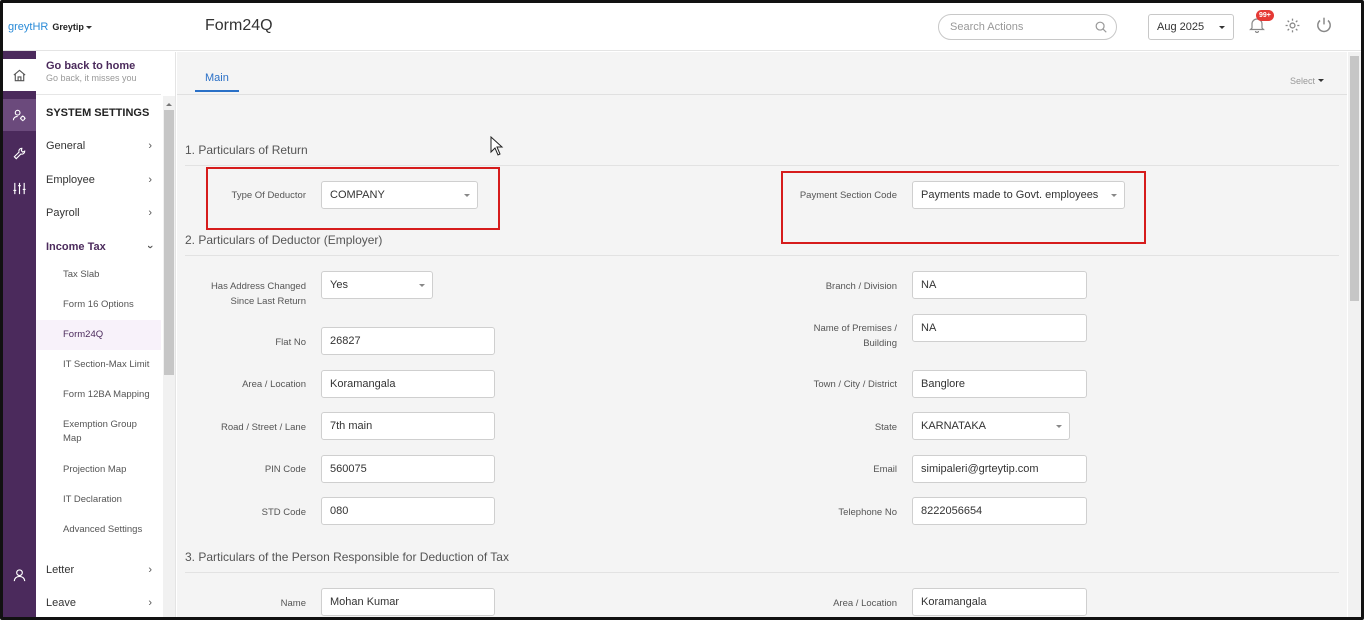 Image resolution: width=1364 pixels, height=620 pixels. What do you see at coordinates (88, 29) in the screenshot?
I see `company-caret-icon` at bounding box center [88, 29].